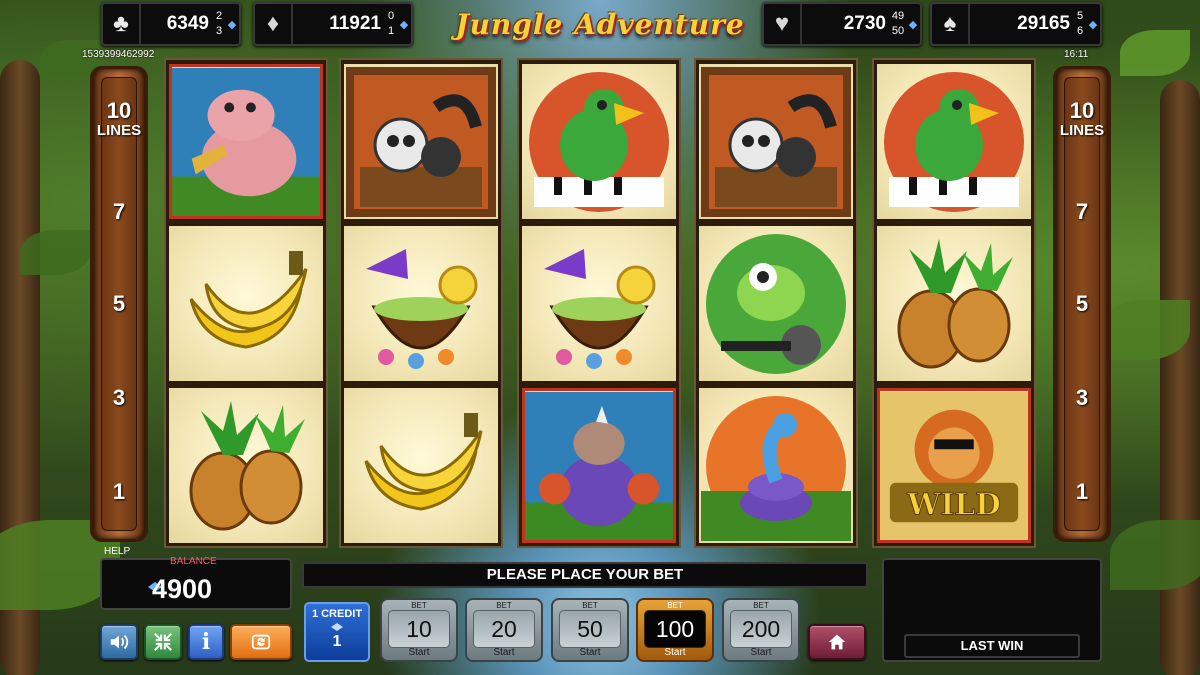  Describe the element at coordinates (219, 23) in the screenshot. I see `jackpot-counter: 23` at that location.